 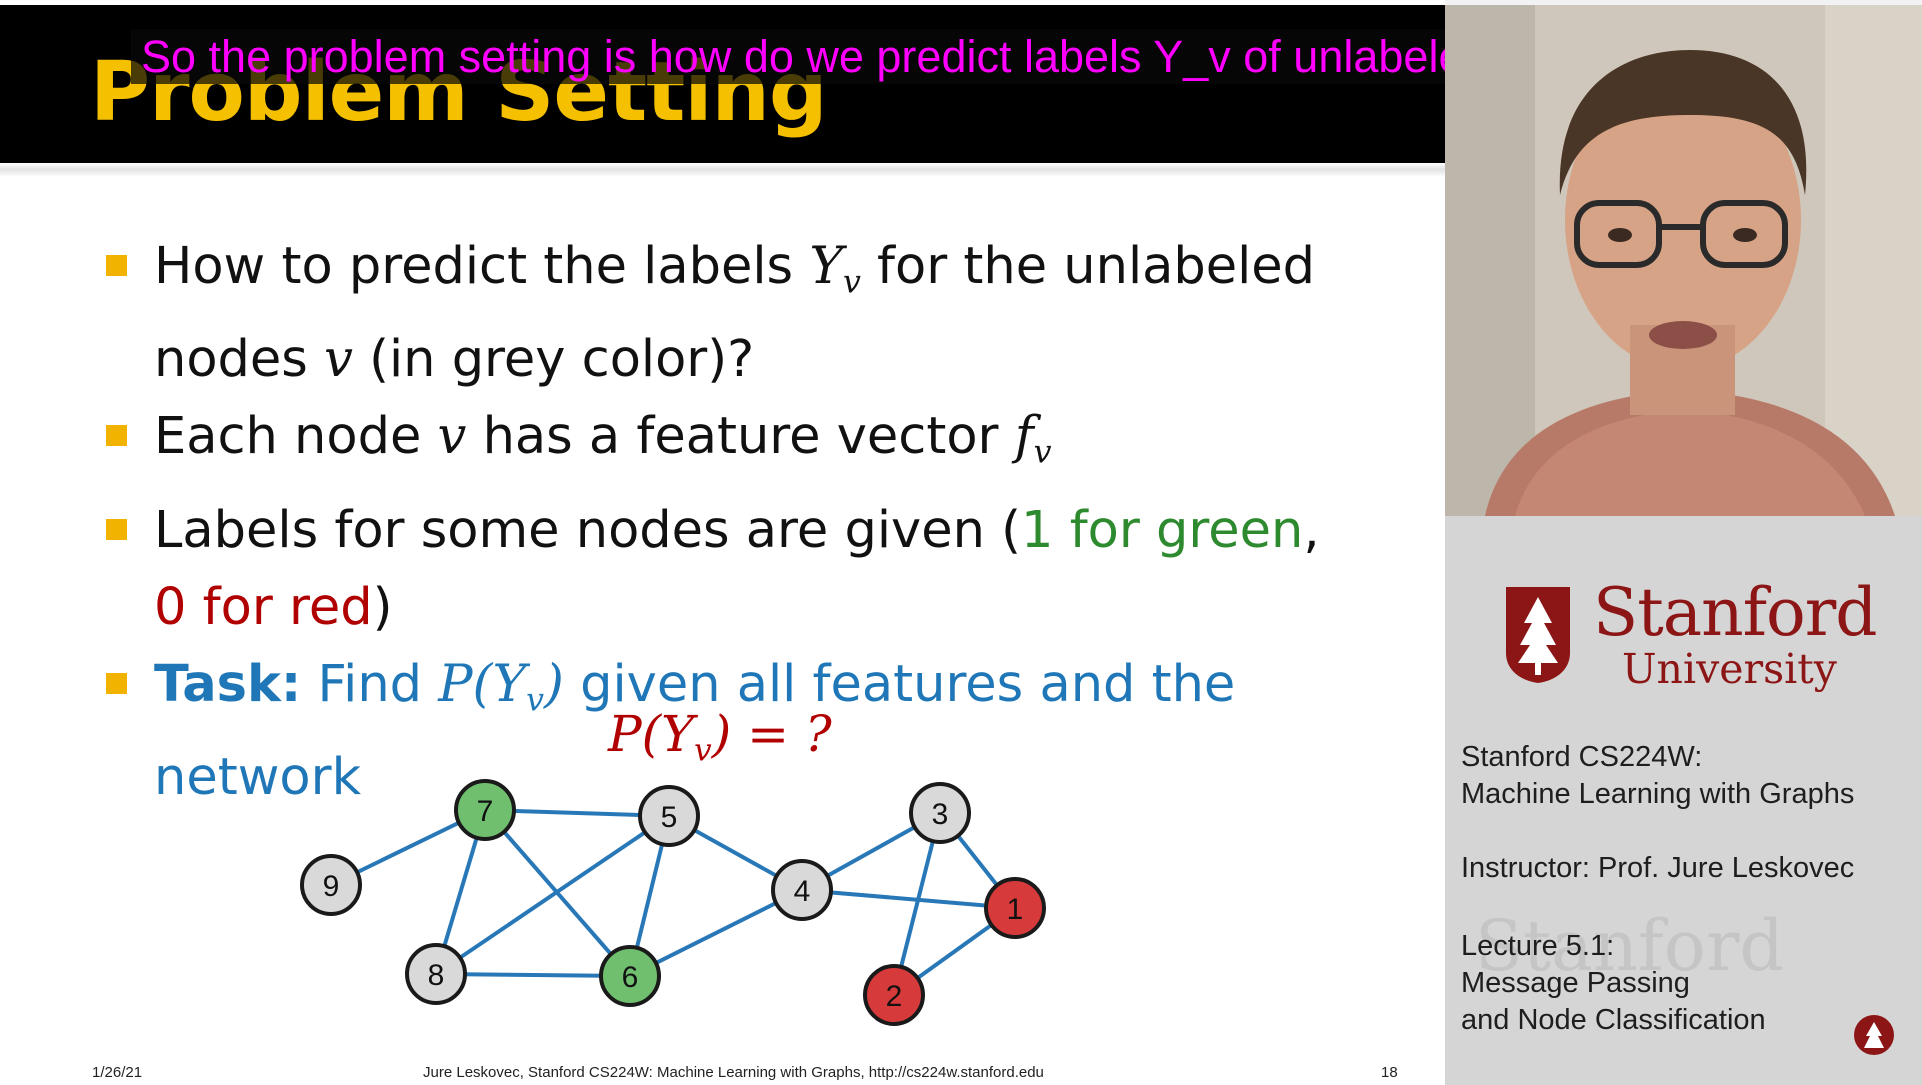 What do you see at coordinates (940, 814) in the screenshot?
I see `graph-node-label-3: 3` at bounding box center [940, 814].